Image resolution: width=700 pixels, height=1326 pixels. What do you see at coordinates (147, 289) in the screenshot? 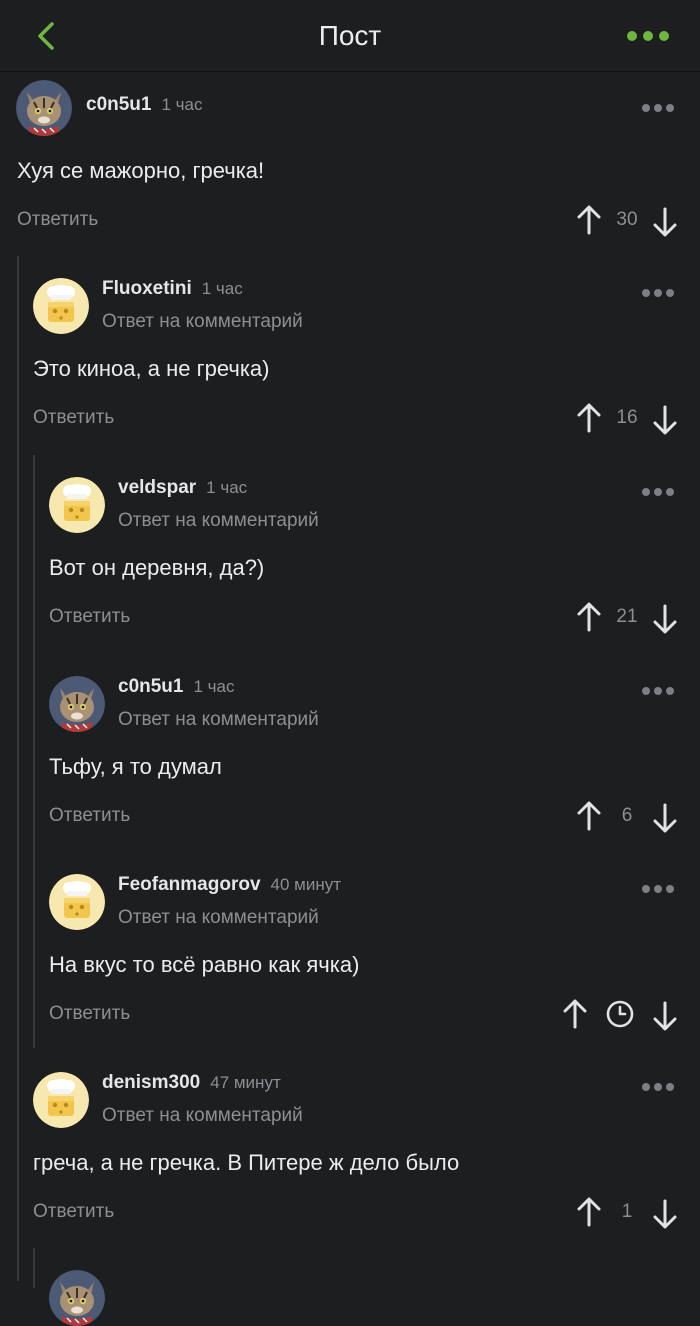
I see `username: Fluoxetini` at bounding box center [147, 289].